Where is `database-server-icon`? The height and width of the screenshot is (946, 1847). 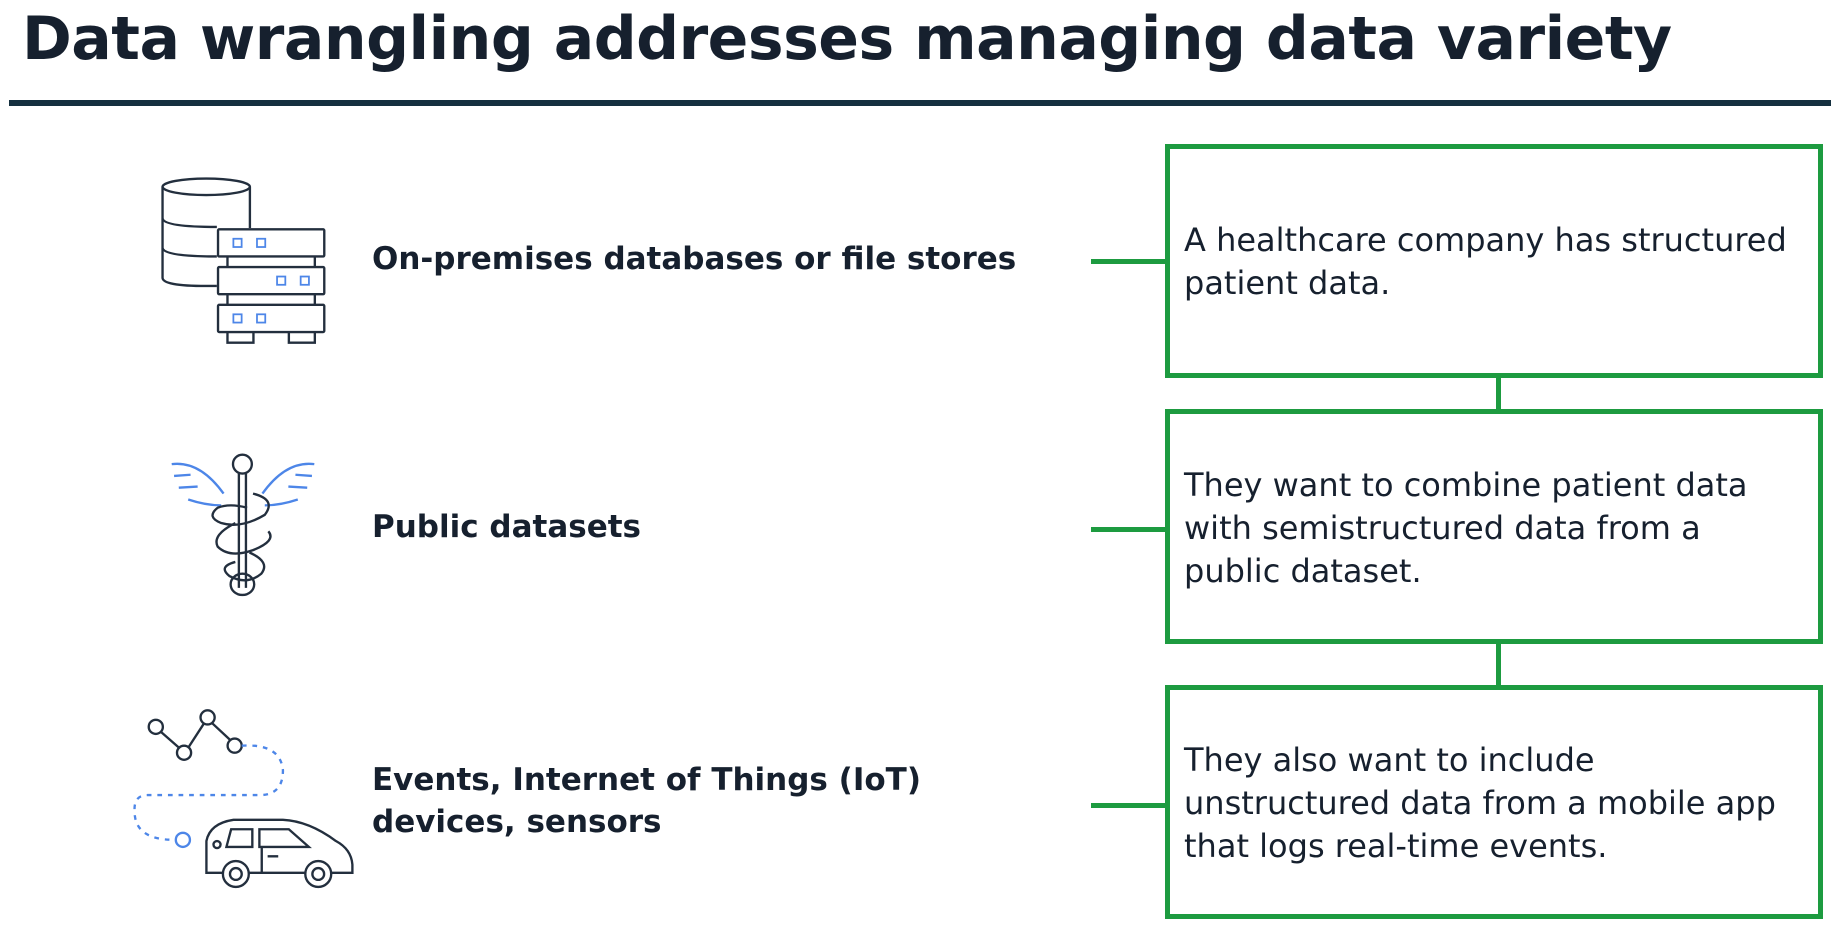
database-server-icon is located at coordinates (243, 260).